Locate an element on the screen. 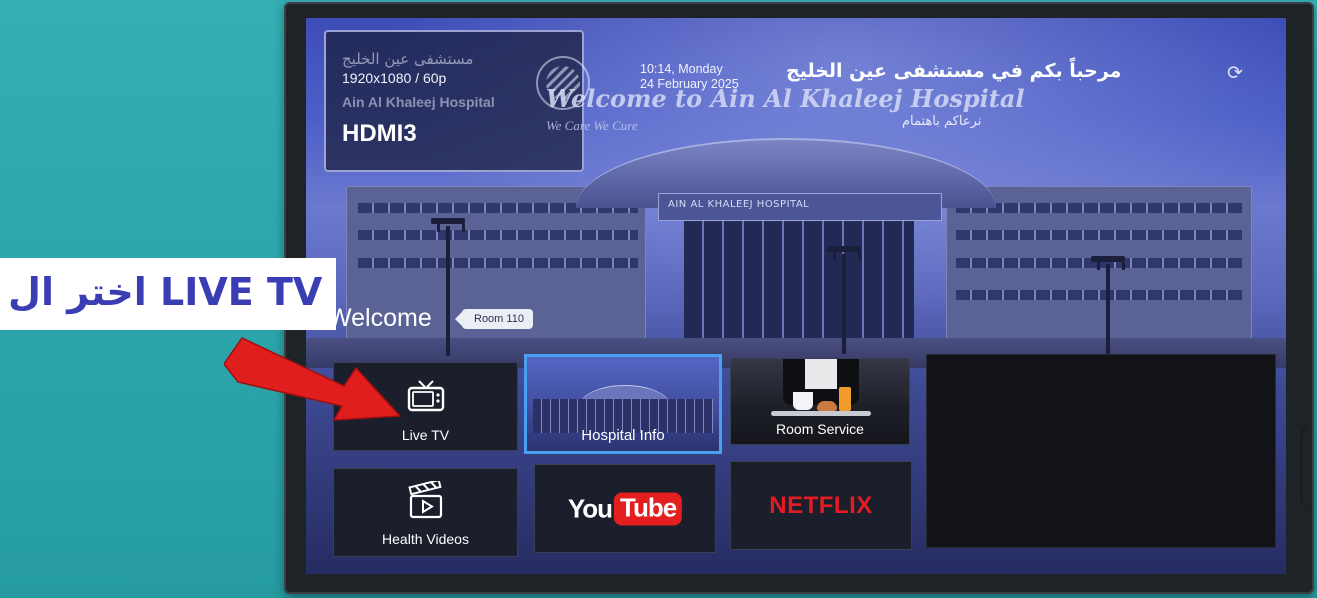 The image size is (1317, 598). welcome-greeting: Welcome is located at coordinates (380, 318).